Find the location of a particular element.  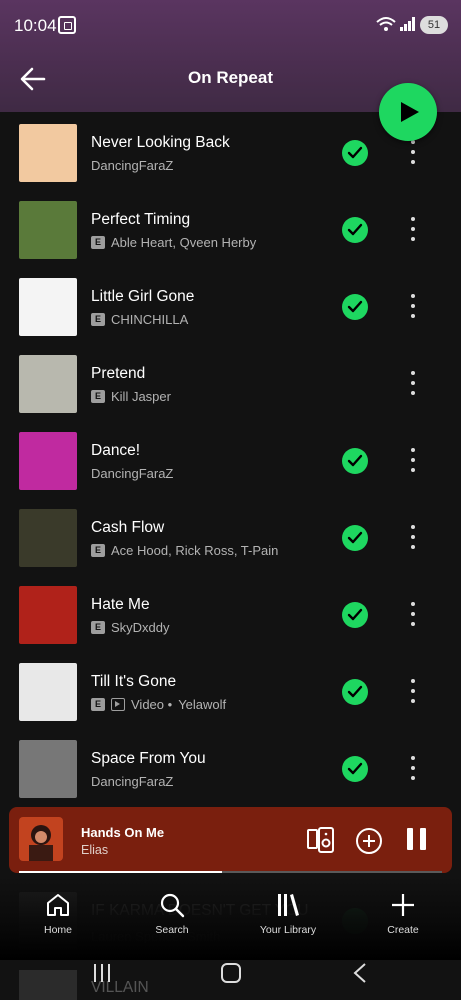

chevron-left-icon is located at coordinates (359, 973).